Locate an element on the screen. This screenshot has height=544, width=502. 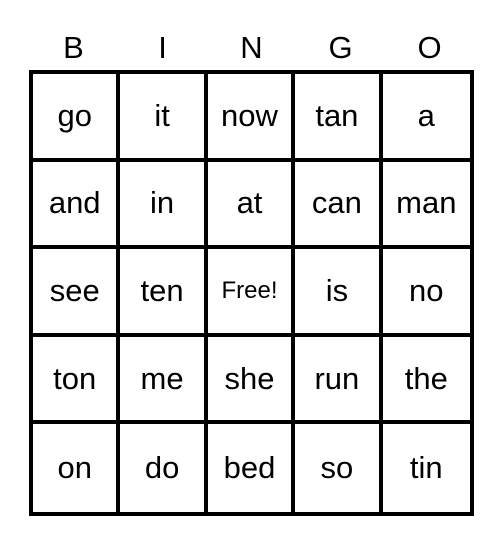
bingo-cell: ten is located at coordinates (164, 293).